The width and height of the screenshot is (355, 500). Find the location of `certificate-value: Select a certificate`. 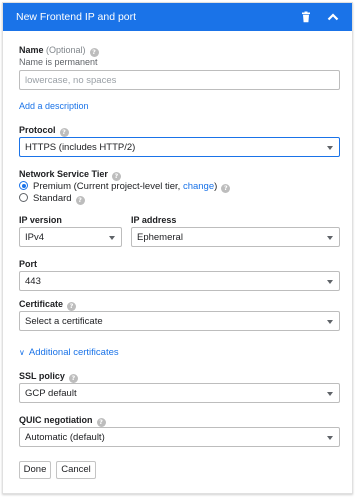

certificate-value: Select a certificate is located at coordinates (64, 321).